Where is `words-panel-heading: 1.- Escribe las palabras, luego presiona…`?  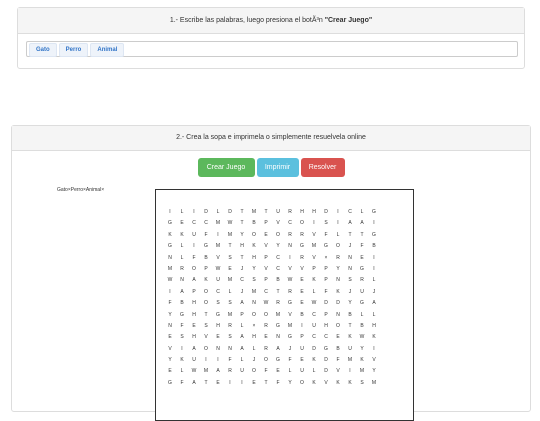 words-panel-heading: 1.- Escribe las palabras, luego presiona… is located at coordinates (271, 21).